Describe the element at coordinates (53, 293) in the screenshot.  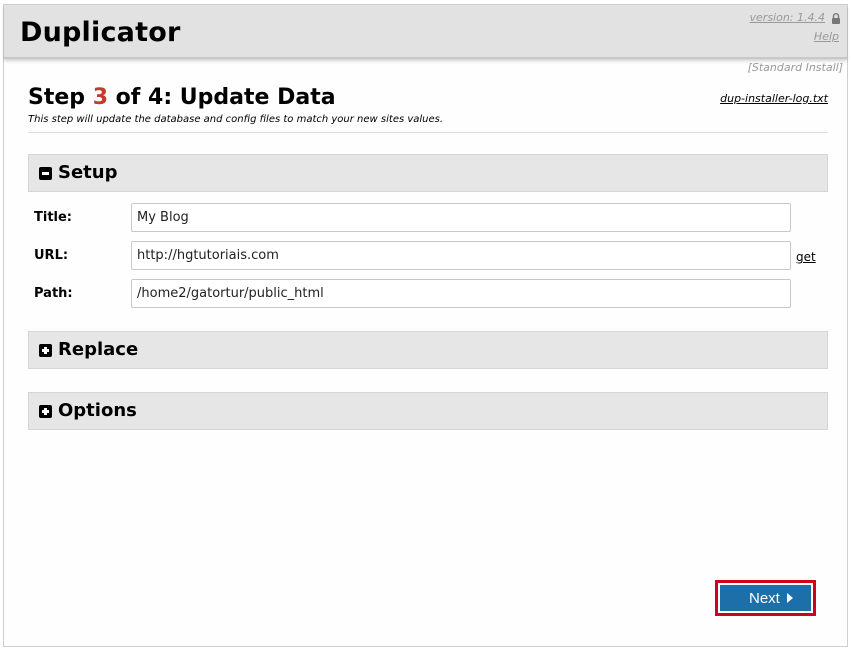
I see `path-label: Path:` at that location.